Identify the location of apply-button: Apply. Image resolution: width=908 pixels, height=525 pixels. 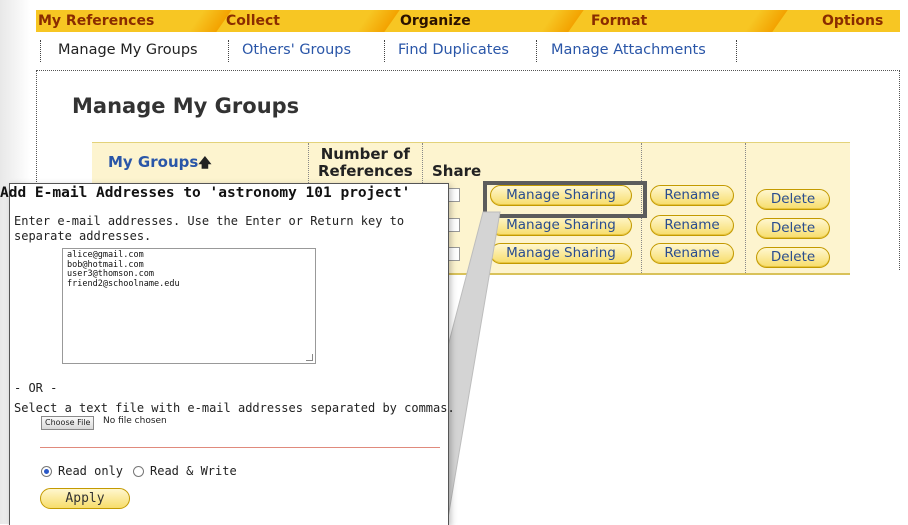
(85, 498).